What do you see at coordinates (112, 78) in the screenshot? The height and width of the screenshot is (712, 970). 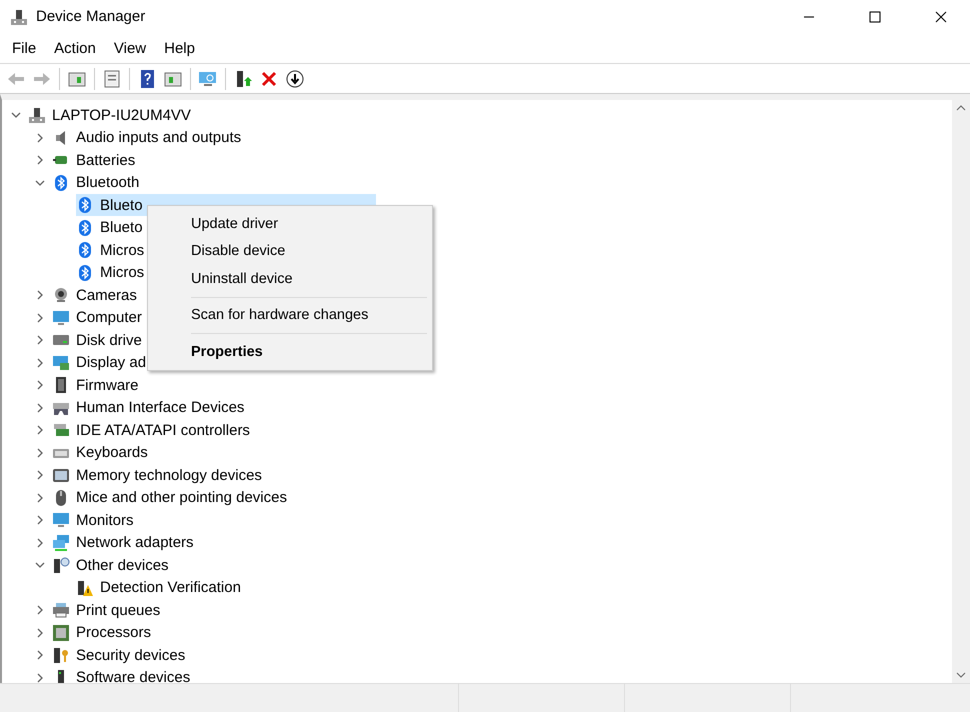 I see `properties-icon` at bounding box center [112, 78].